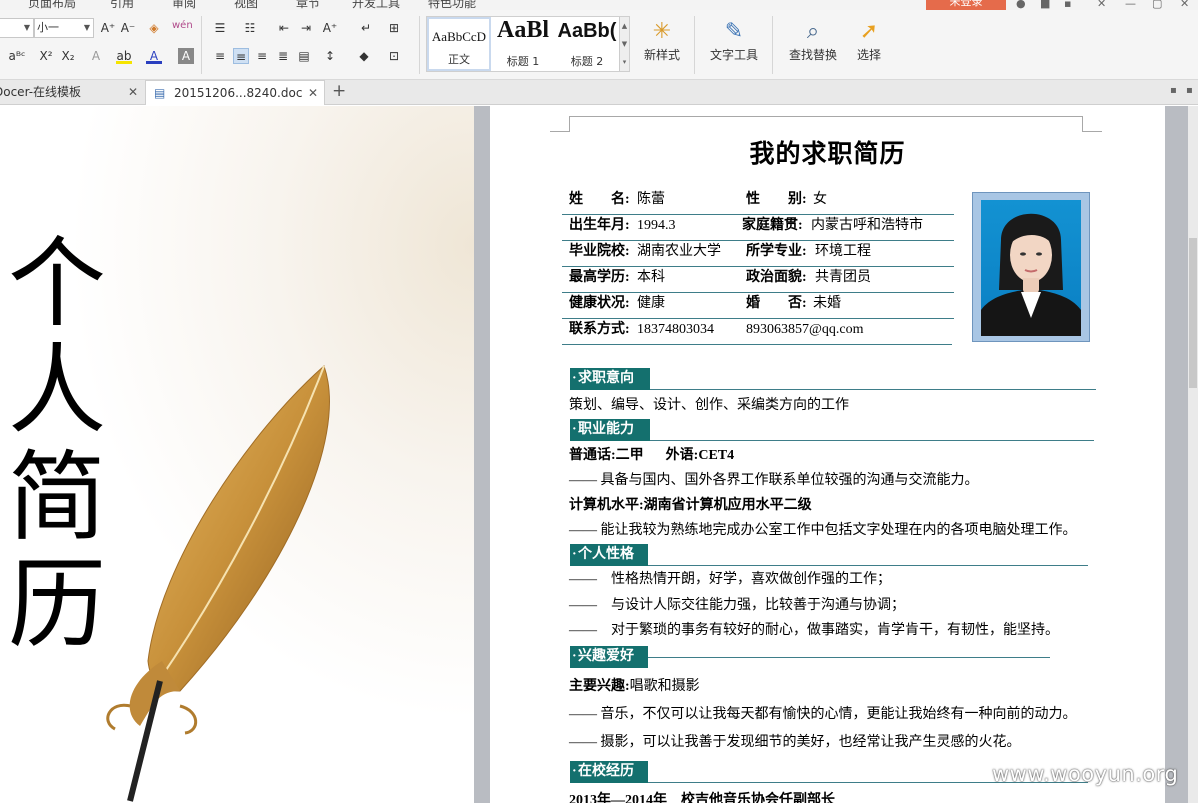 This screenshot has height=803, width=1198. I want to click on superscript-icon: X², so click(46, 56).